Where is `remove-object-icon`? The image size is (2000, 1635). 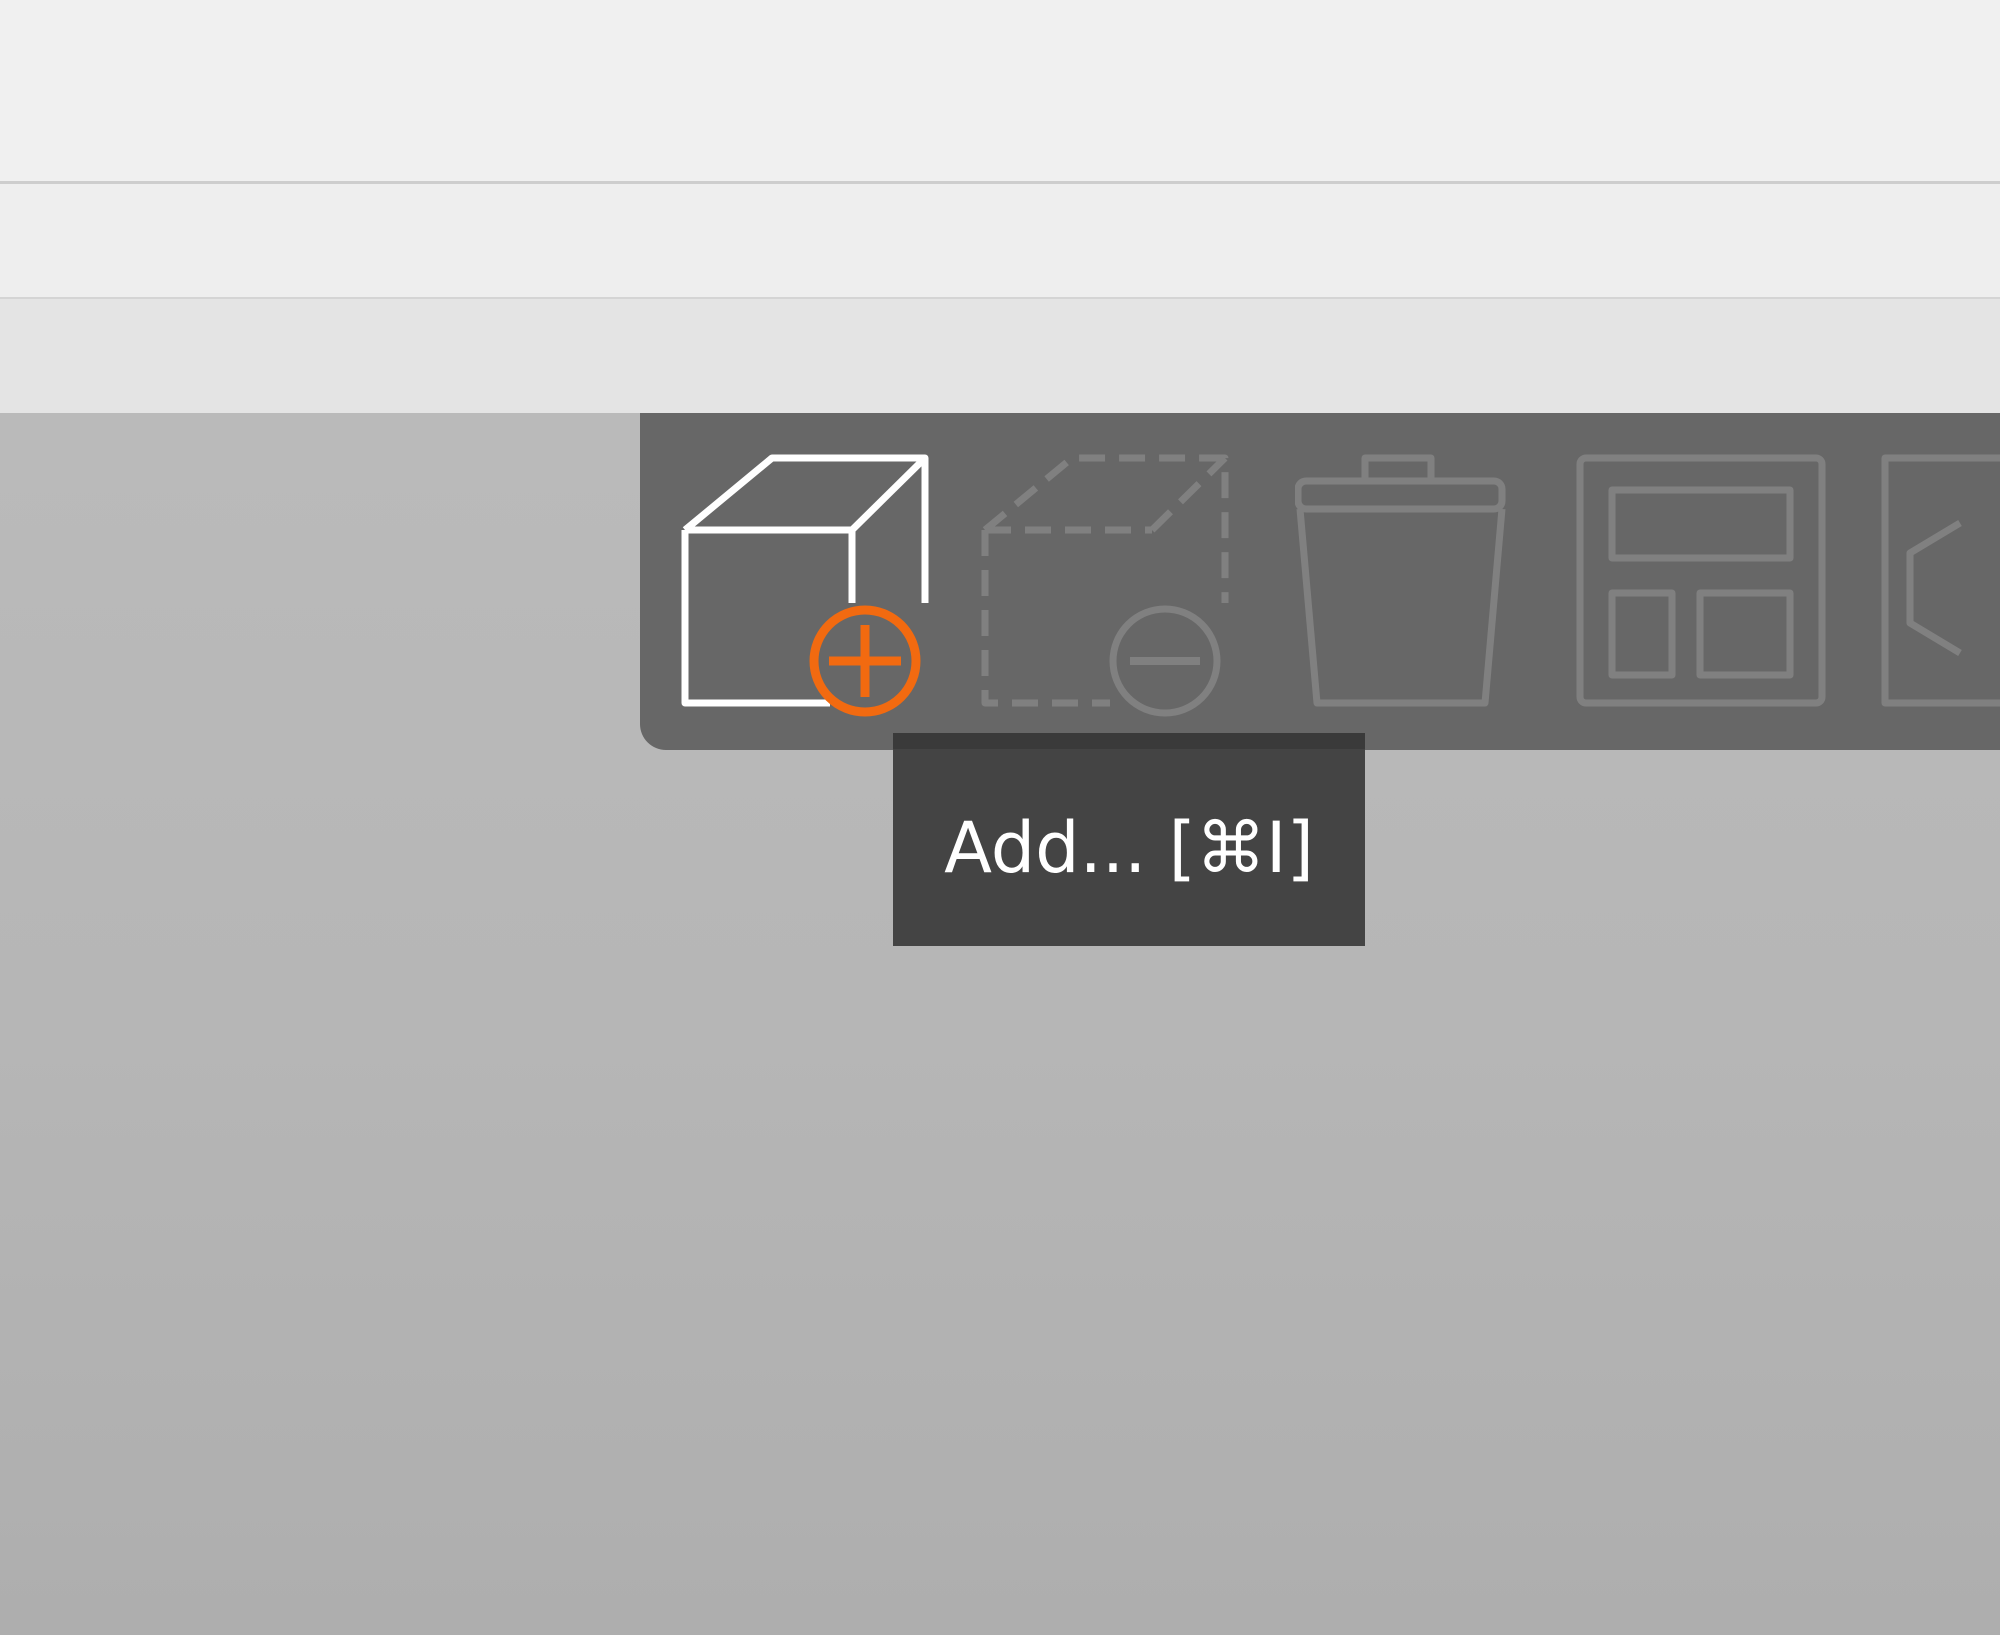 remove-object-icon is located at coordinates (1105, 585).